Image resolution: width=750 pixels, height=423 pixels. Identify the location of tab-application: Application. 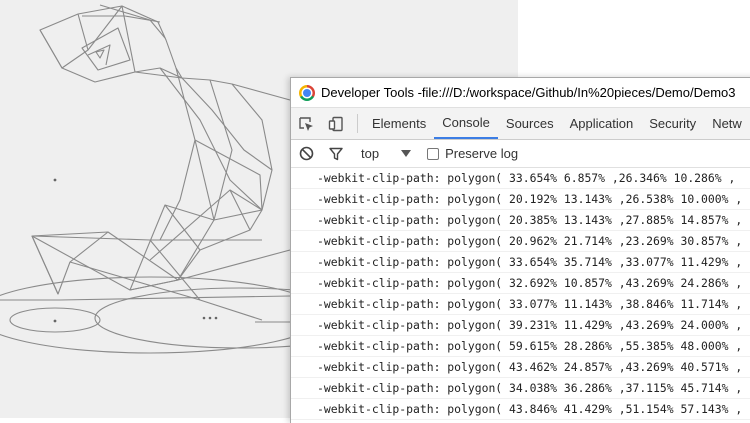
(602, 123).